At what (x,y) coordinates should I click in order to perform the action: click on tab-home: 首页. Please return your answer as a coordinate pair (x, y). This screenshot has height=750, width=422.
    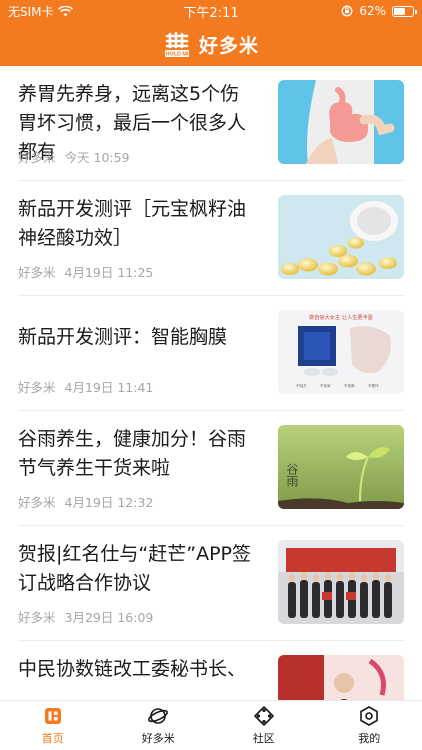
    Looking at the image, I should click on (53, 725).